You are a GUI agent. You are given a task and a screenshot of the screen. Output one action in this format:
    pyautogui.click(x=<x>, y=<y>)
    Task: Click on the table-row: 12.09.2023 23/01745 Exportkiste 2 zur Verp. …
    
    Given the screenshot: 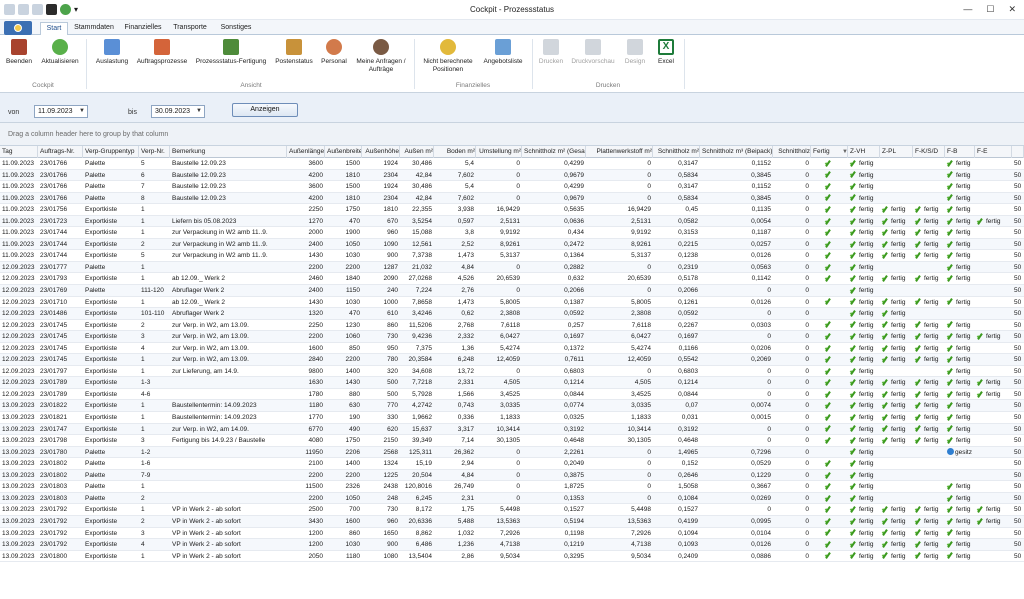 What is the action you would take?
    pyautogui.click(x=512, y=326)
    